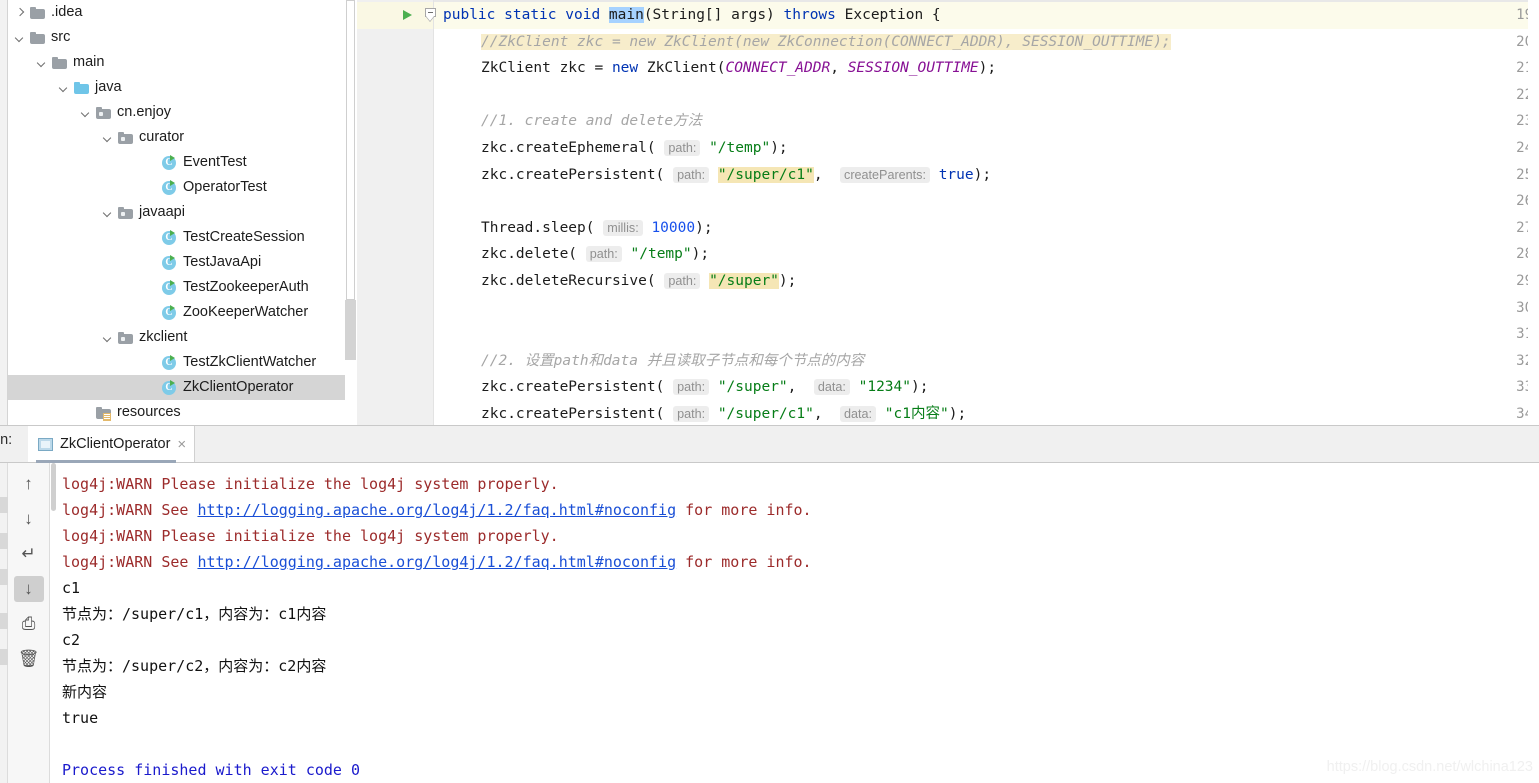 This screenshot has width=1539, height=783. What do you see at coordinates (597, 228) in the screenshot?
I see `code-line: Thread.sleep( millis: 10000);` at bounding box center [597, 228].